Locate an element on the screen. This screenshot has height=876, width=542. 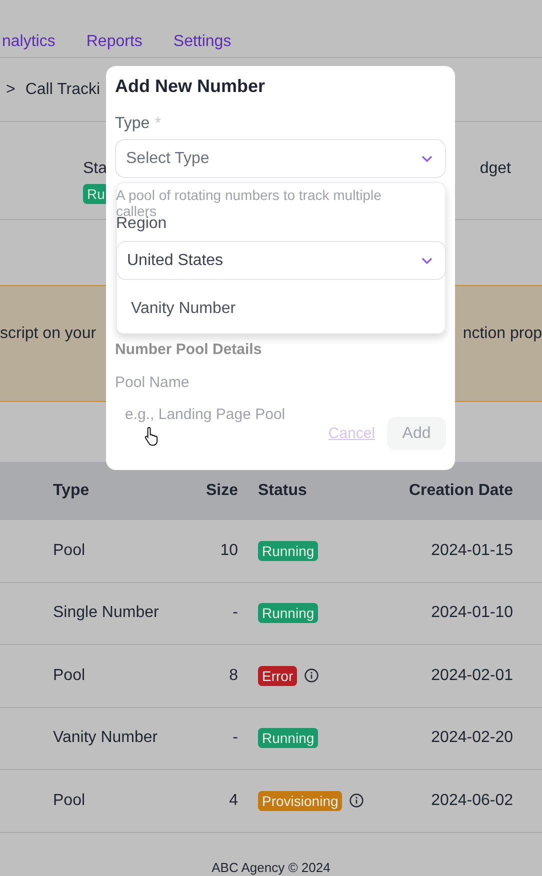
footer-text: ABC Agency © 2024 is located at coordinates (271, 867).